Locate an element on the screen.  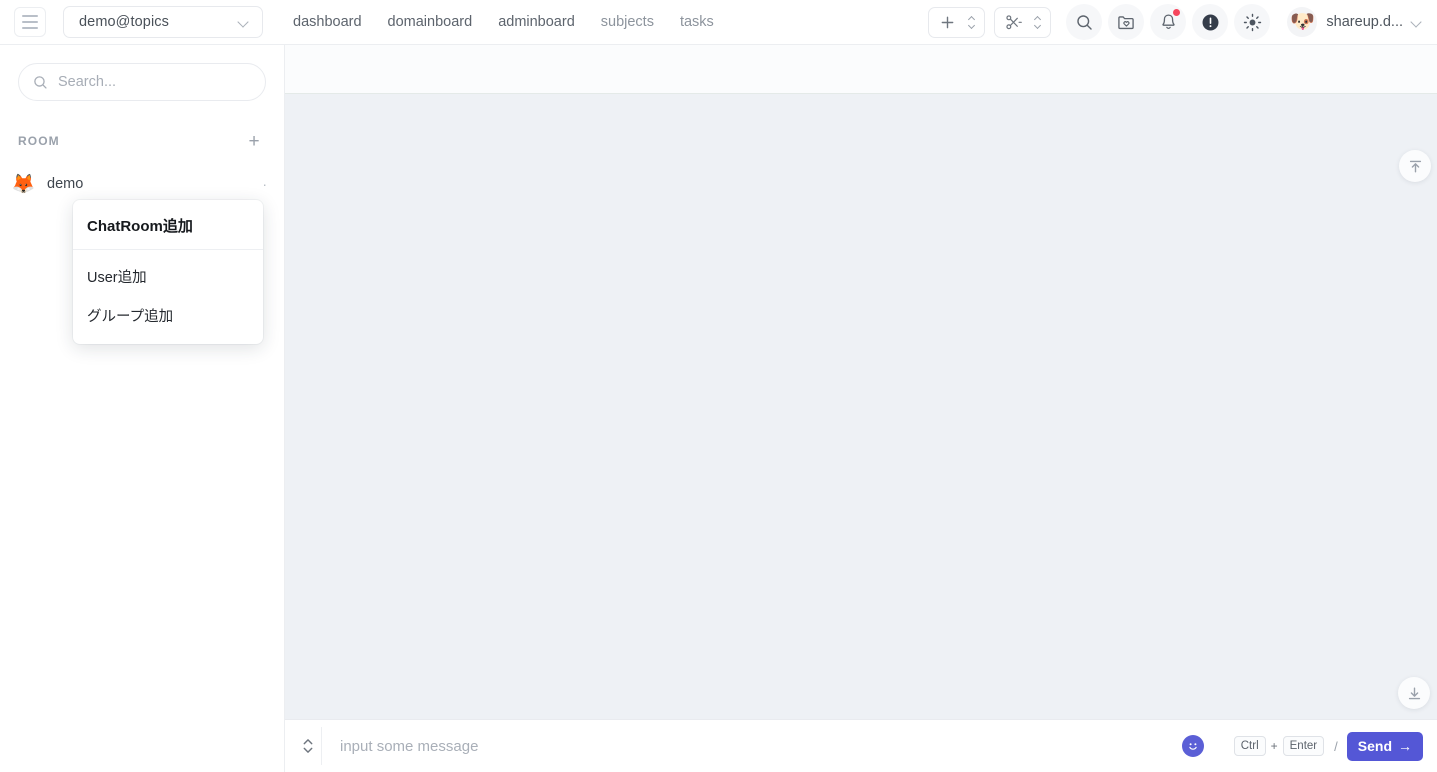
alert-circle-icon is located at coordinates (1210, 22).